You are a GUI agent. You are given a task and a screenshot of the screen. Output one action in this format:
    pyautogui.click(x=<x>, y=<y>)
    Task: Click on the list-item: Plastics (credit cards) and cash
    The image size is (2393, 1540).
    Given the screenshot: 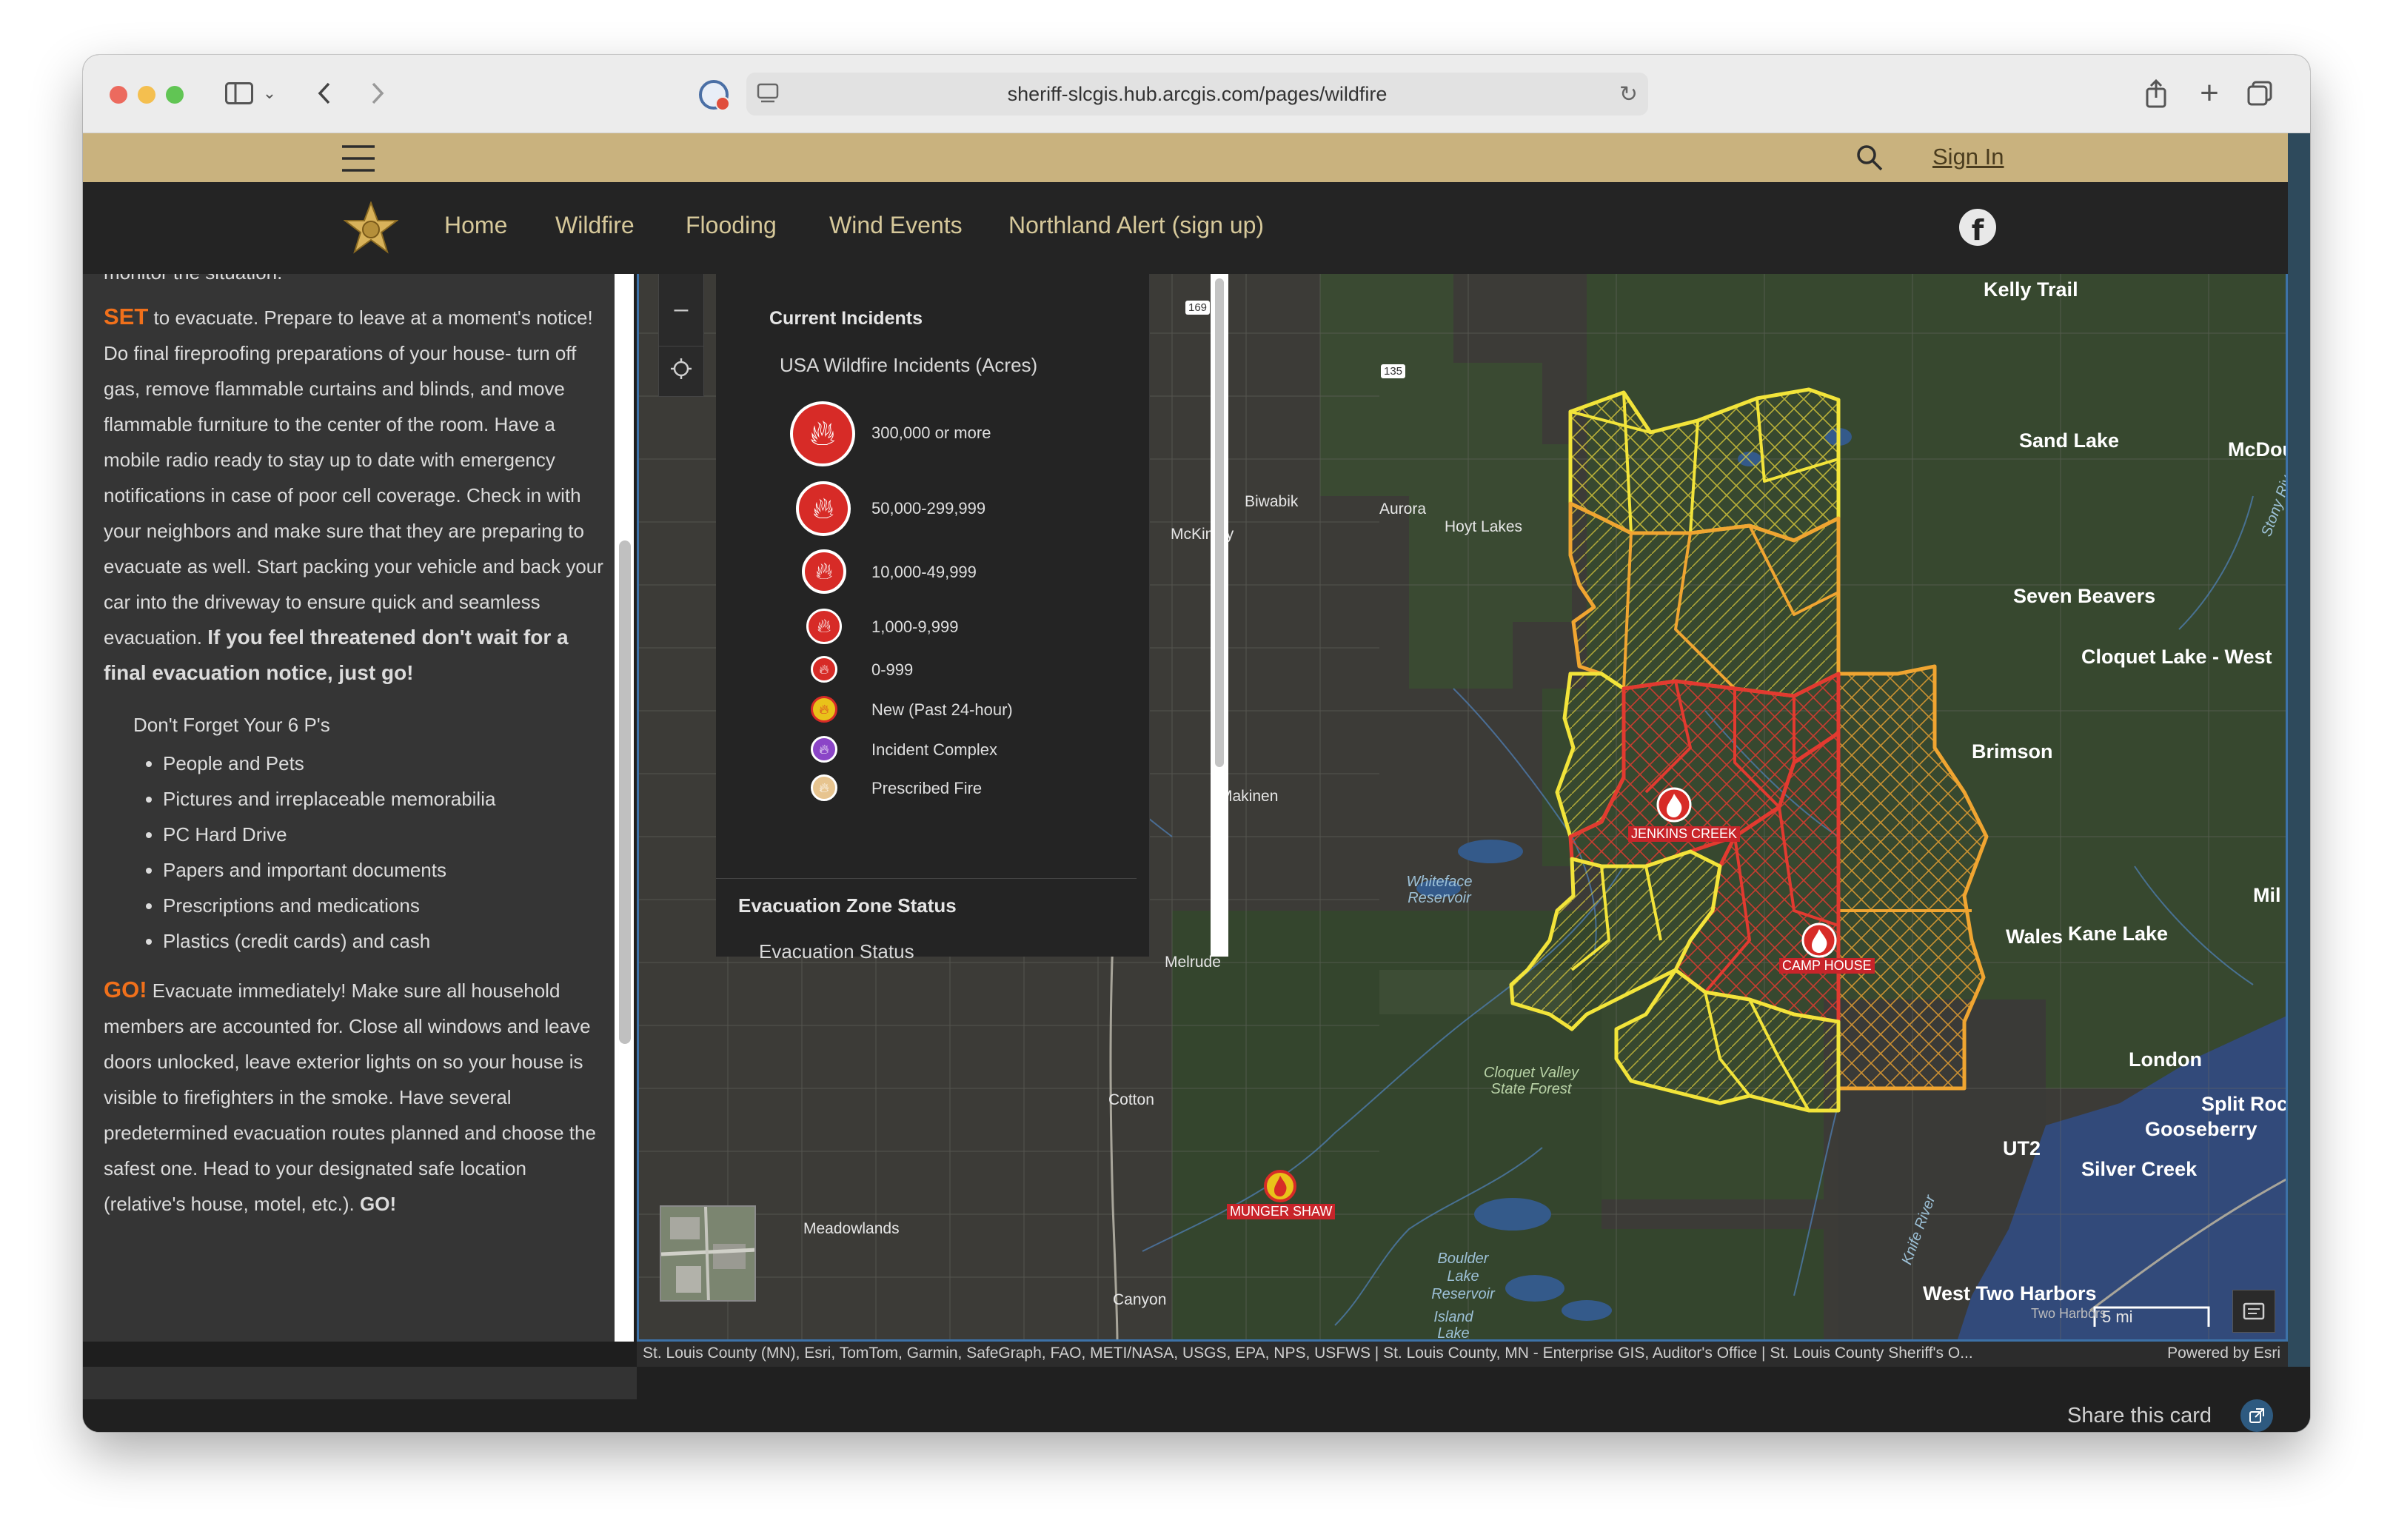 What is the action you would take?
    pyautogui.click(x=385, y=941)
    